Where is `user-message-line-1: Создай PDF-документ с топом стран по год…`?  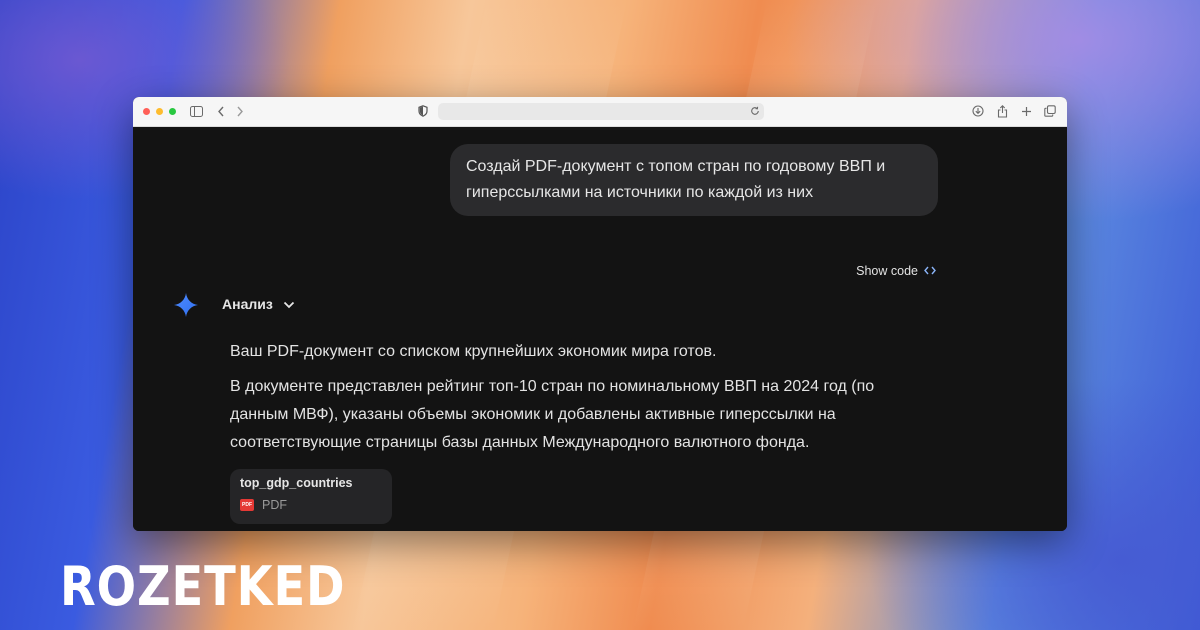
user-message-line-1: Создай PDF-документ с топом стран по год… is located at coordinates (676, 166).